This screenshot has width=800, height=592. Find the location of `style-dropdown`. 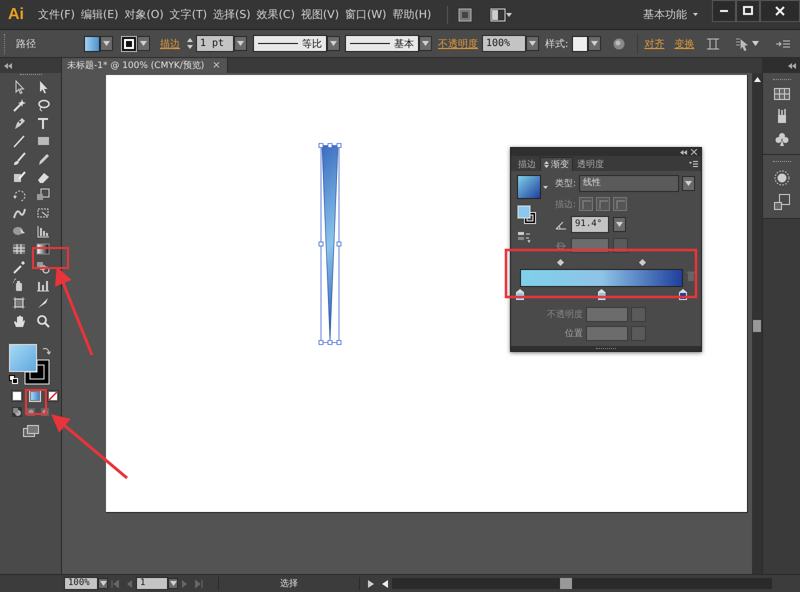

style-dropdown is located at coordinates (595, 43).